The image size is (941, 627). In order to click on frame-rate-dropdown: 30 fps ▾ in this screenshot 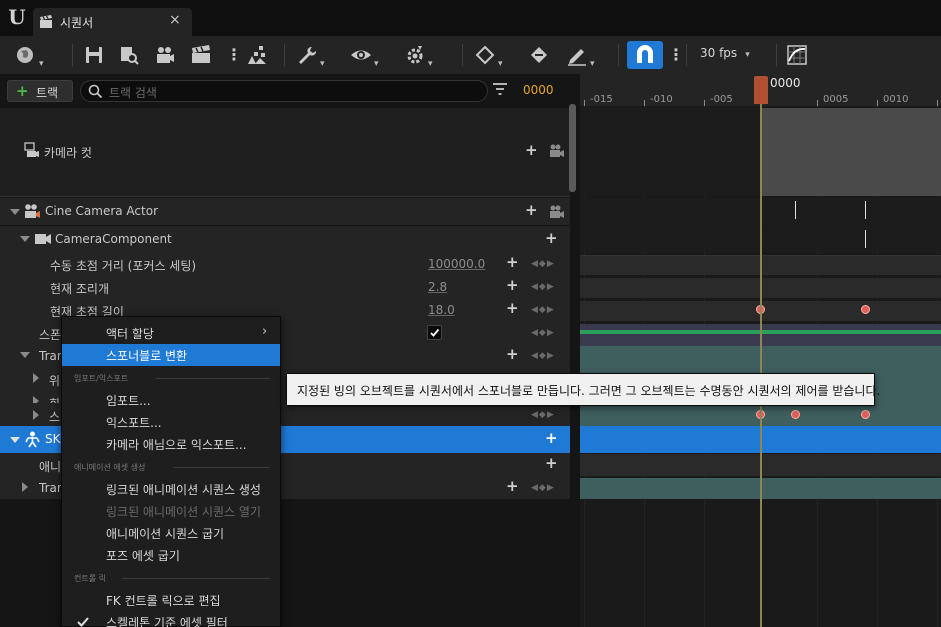, I will do `click(725, 53)`.